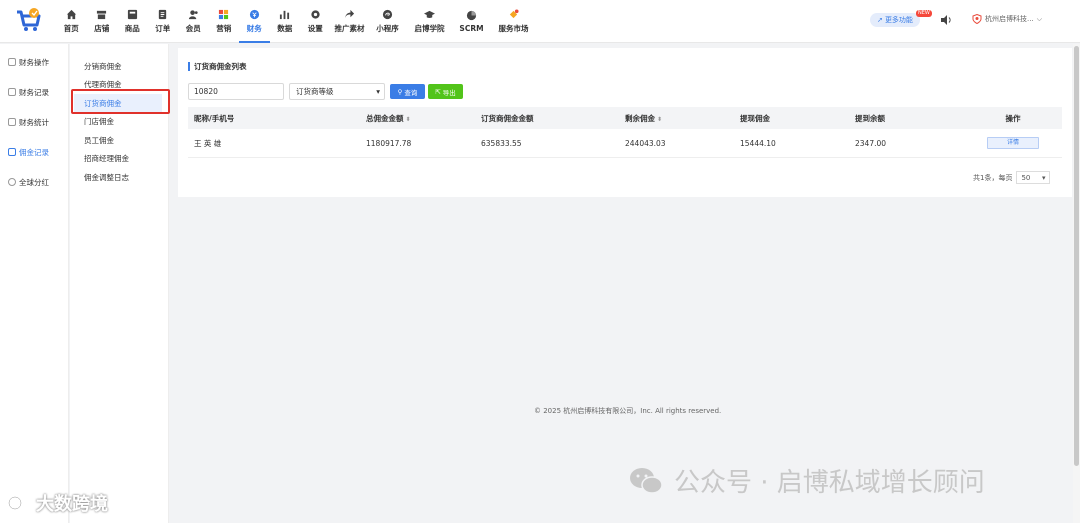  Describe the element at coordinates (285, 21) in the screenshot. I see `nav-data: 数据` at that location.